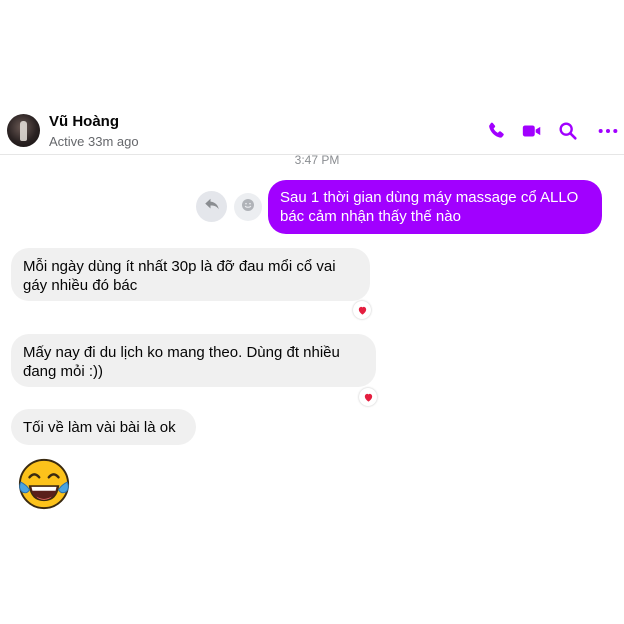 The image size is (624, 624). I want to click on search-icon, so click(568, 131).